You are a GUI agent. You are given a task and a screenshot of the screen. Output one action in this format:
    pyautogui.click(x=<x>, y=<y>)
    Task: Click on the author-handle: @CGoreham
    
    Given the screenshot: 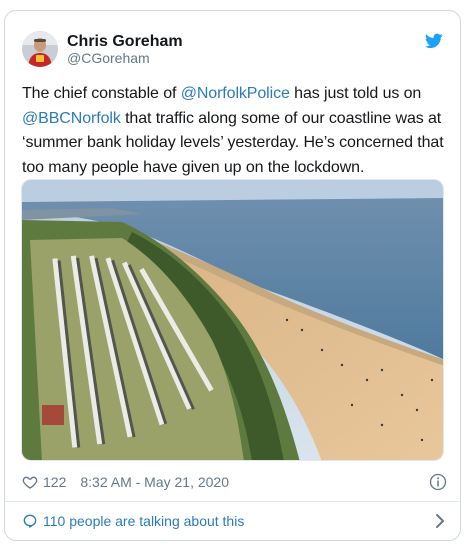 What is the action you would take?
    pyautogui.click(x=108, y=58)
    